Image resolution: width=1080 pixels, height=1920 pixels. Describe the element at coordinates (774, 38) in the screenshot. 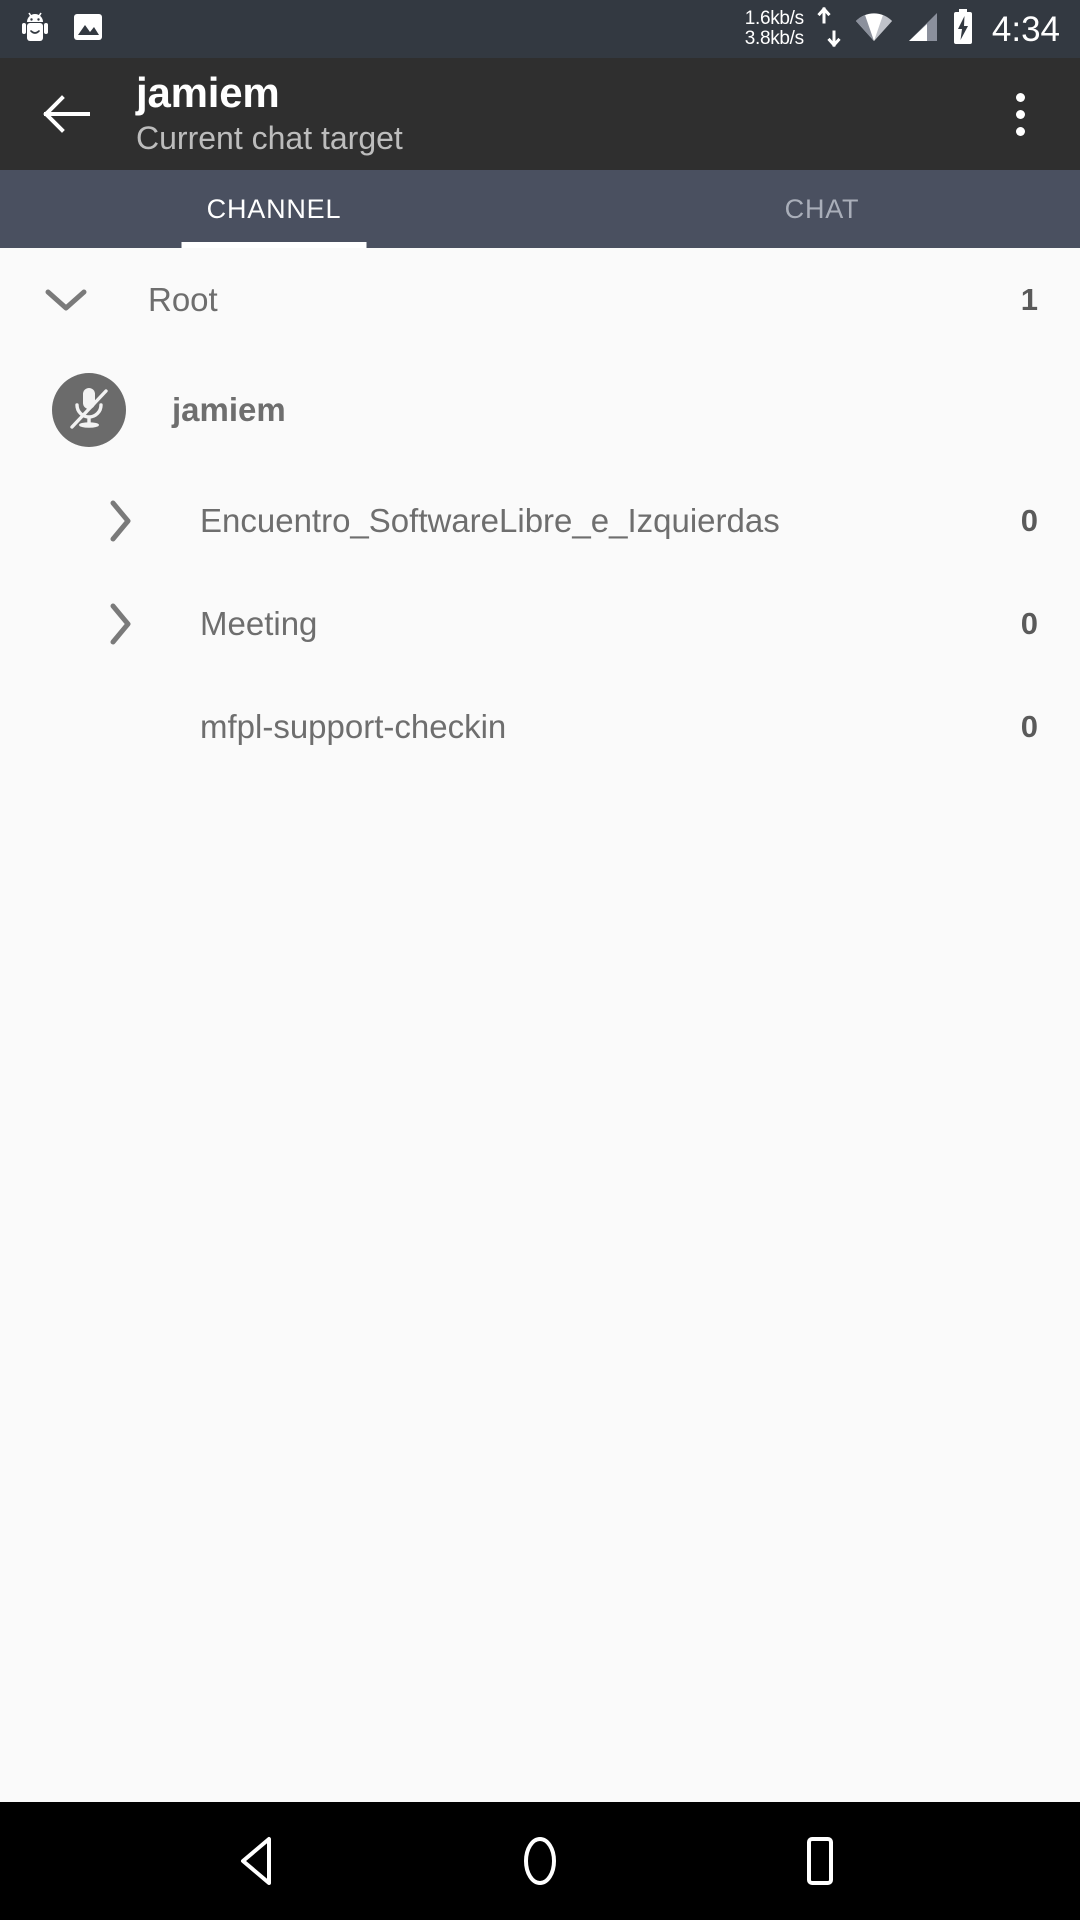

I see `network-download-speed: 3.8kb/s` at that location.